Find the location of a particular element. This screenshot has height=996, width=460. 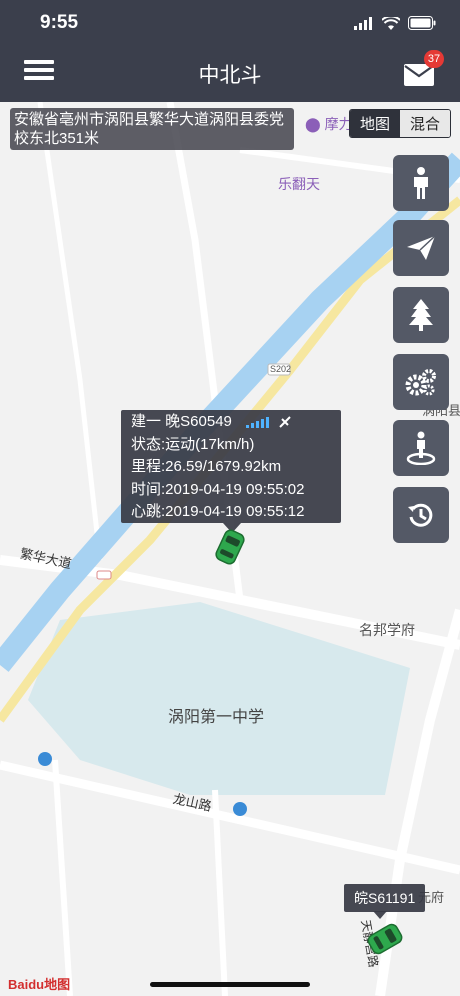

vehicle2-plate-label: 皖S61191 is located at coordinates (385, 898).